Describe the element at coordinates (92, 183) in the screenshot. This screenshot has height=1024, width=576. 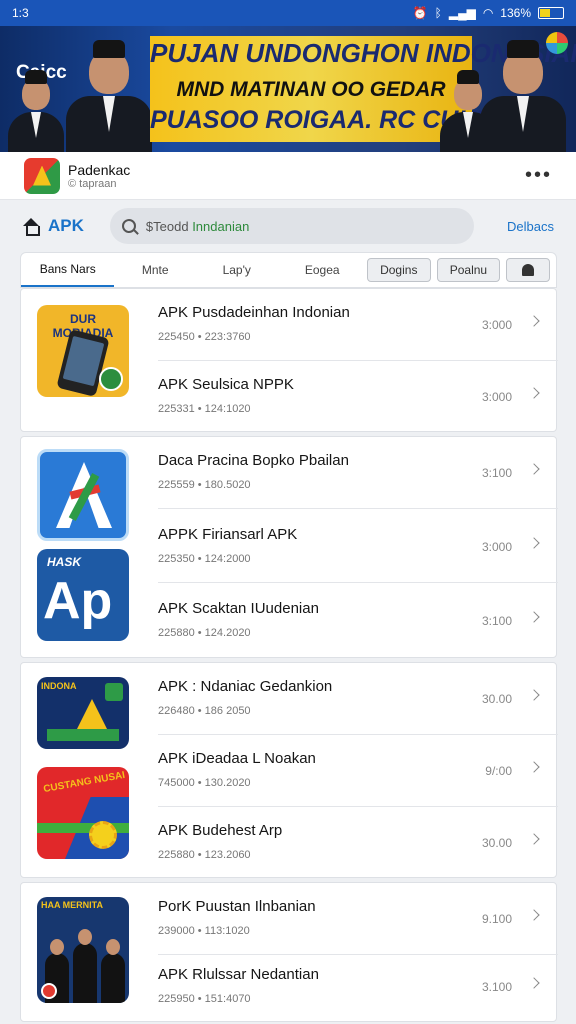
I see `app-subtitle: © tapraan` at that location.